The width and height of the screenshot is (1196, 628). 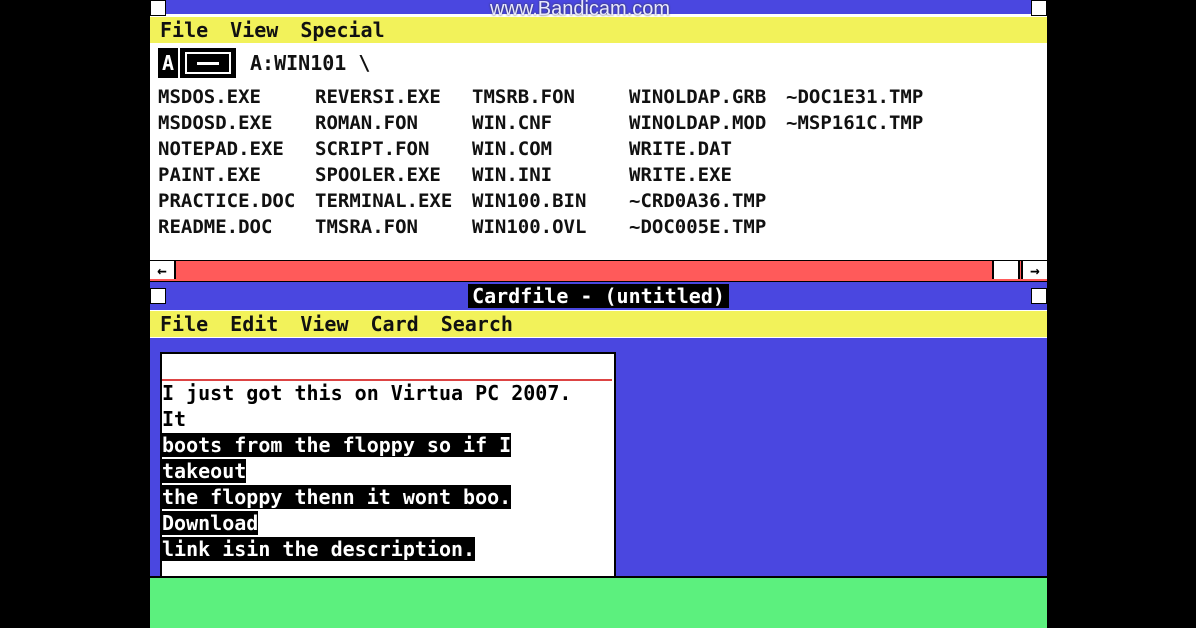 I want to click on cardfile-title-bar: Cardfile - (untitled), so click(x=598, y=296).